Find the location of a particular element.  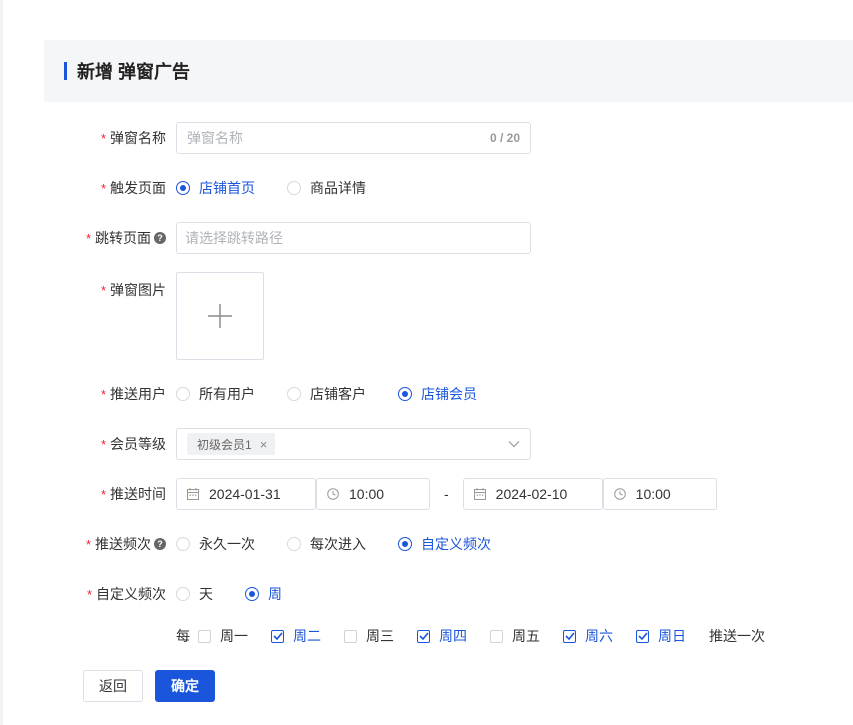

end-date-picker: 2024-02-10 is located at coordinates (532, 494).